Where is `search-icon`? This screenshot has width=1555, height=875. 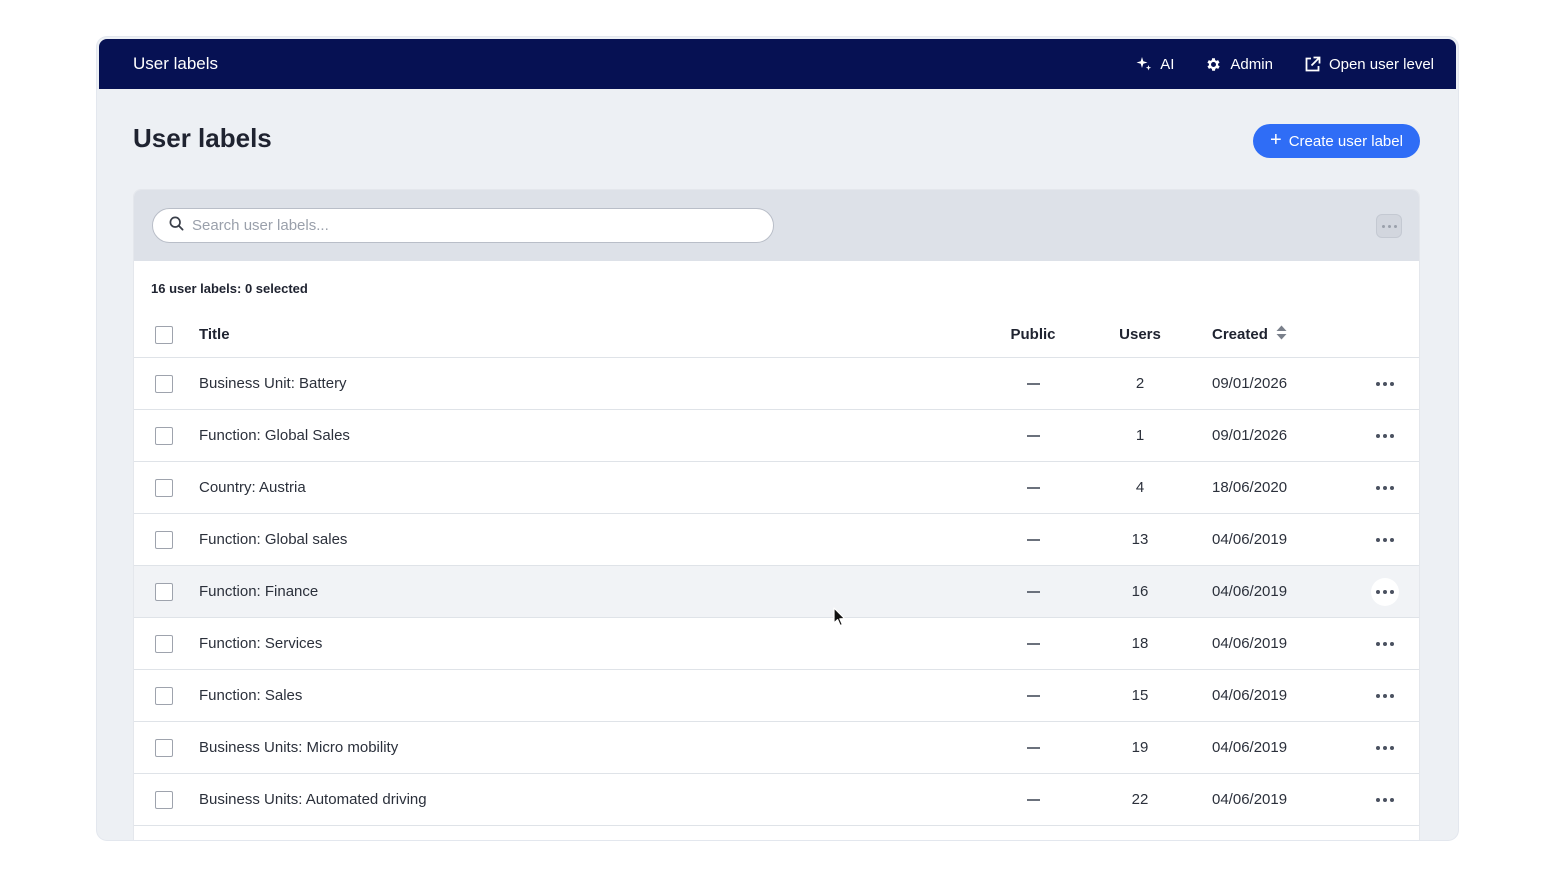
search-icon is located at coordinates (176, 226).